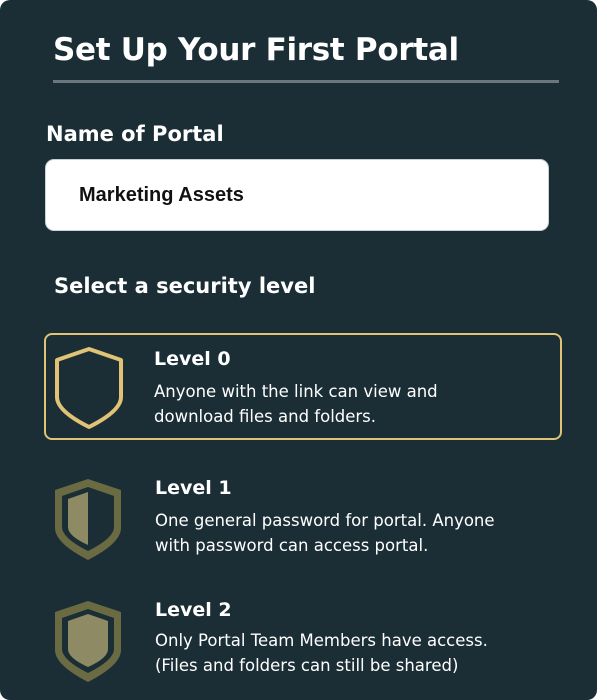  What do you see at coordinates (297, 195) in the screenshot?
I see `portal-name-input` at bounding box center [297, 195].